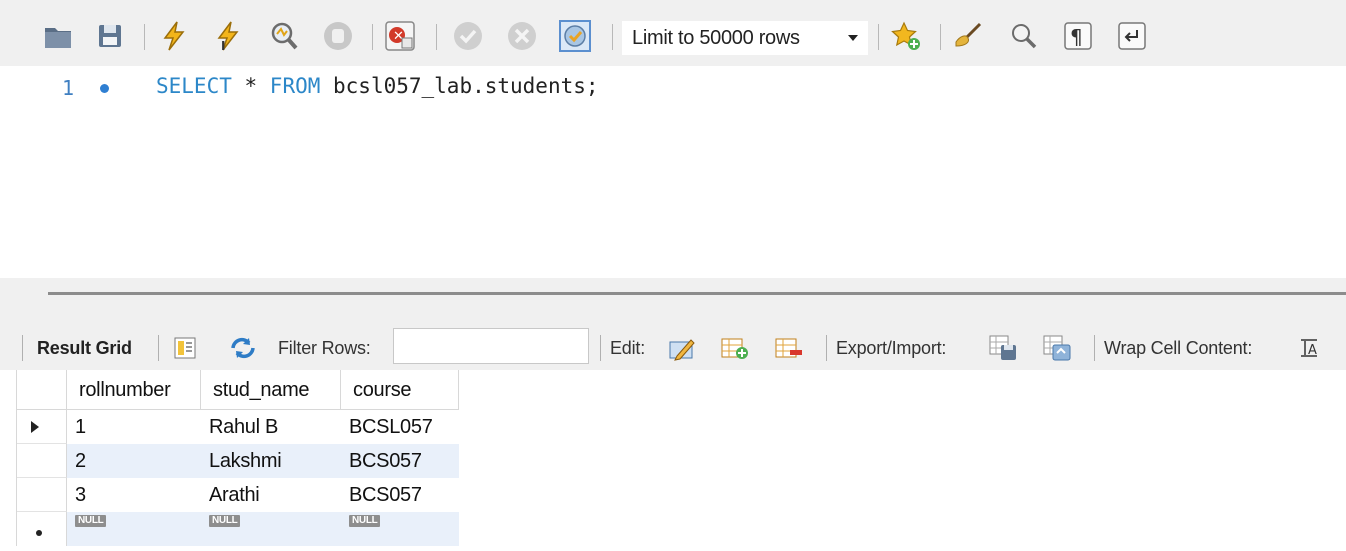  I want to click on export-import-label: Export/Import:, so click(891, 348).